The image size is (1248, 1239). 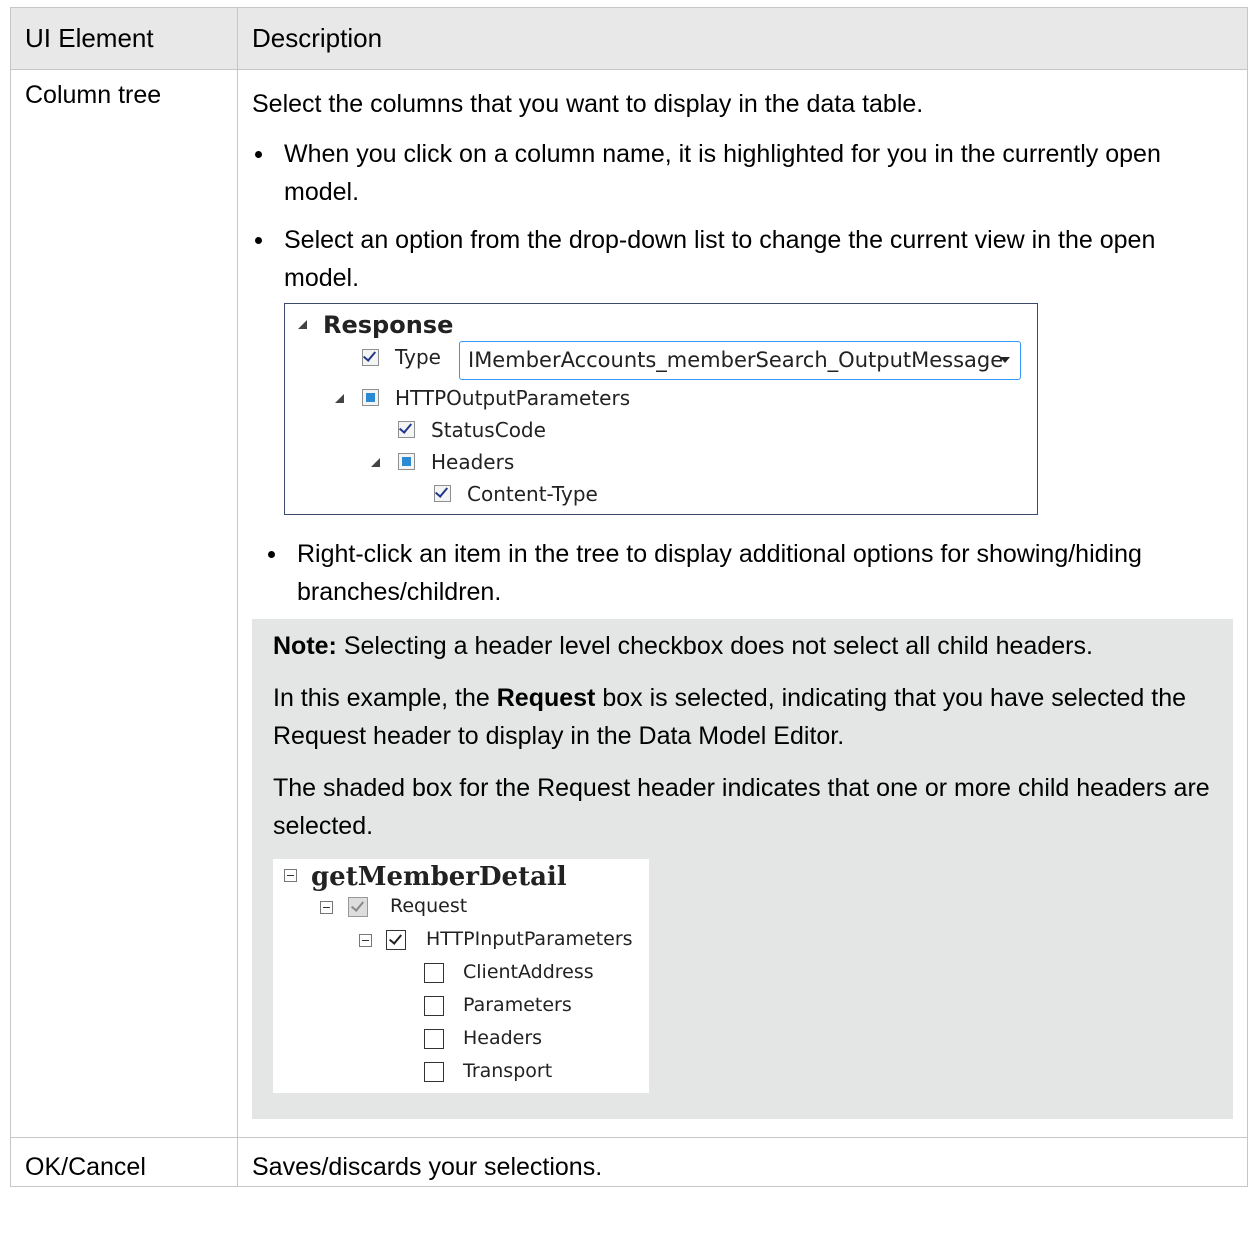 What do you see at coordinates (742, 38) in the screenshot?
I see `header-description: Description` at bounding box center [742, 38].